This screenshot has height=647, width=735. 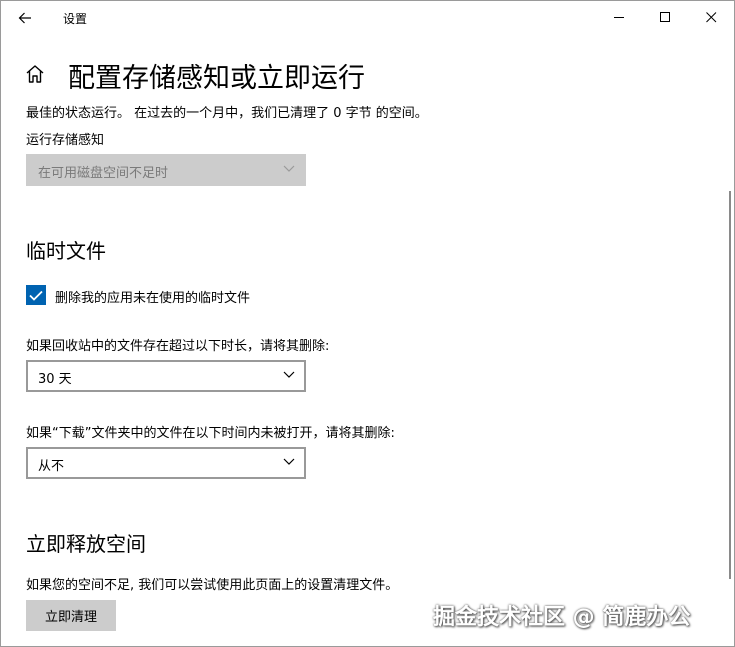 I want to click on arrow-left-icon, so click(x=24, y=18).